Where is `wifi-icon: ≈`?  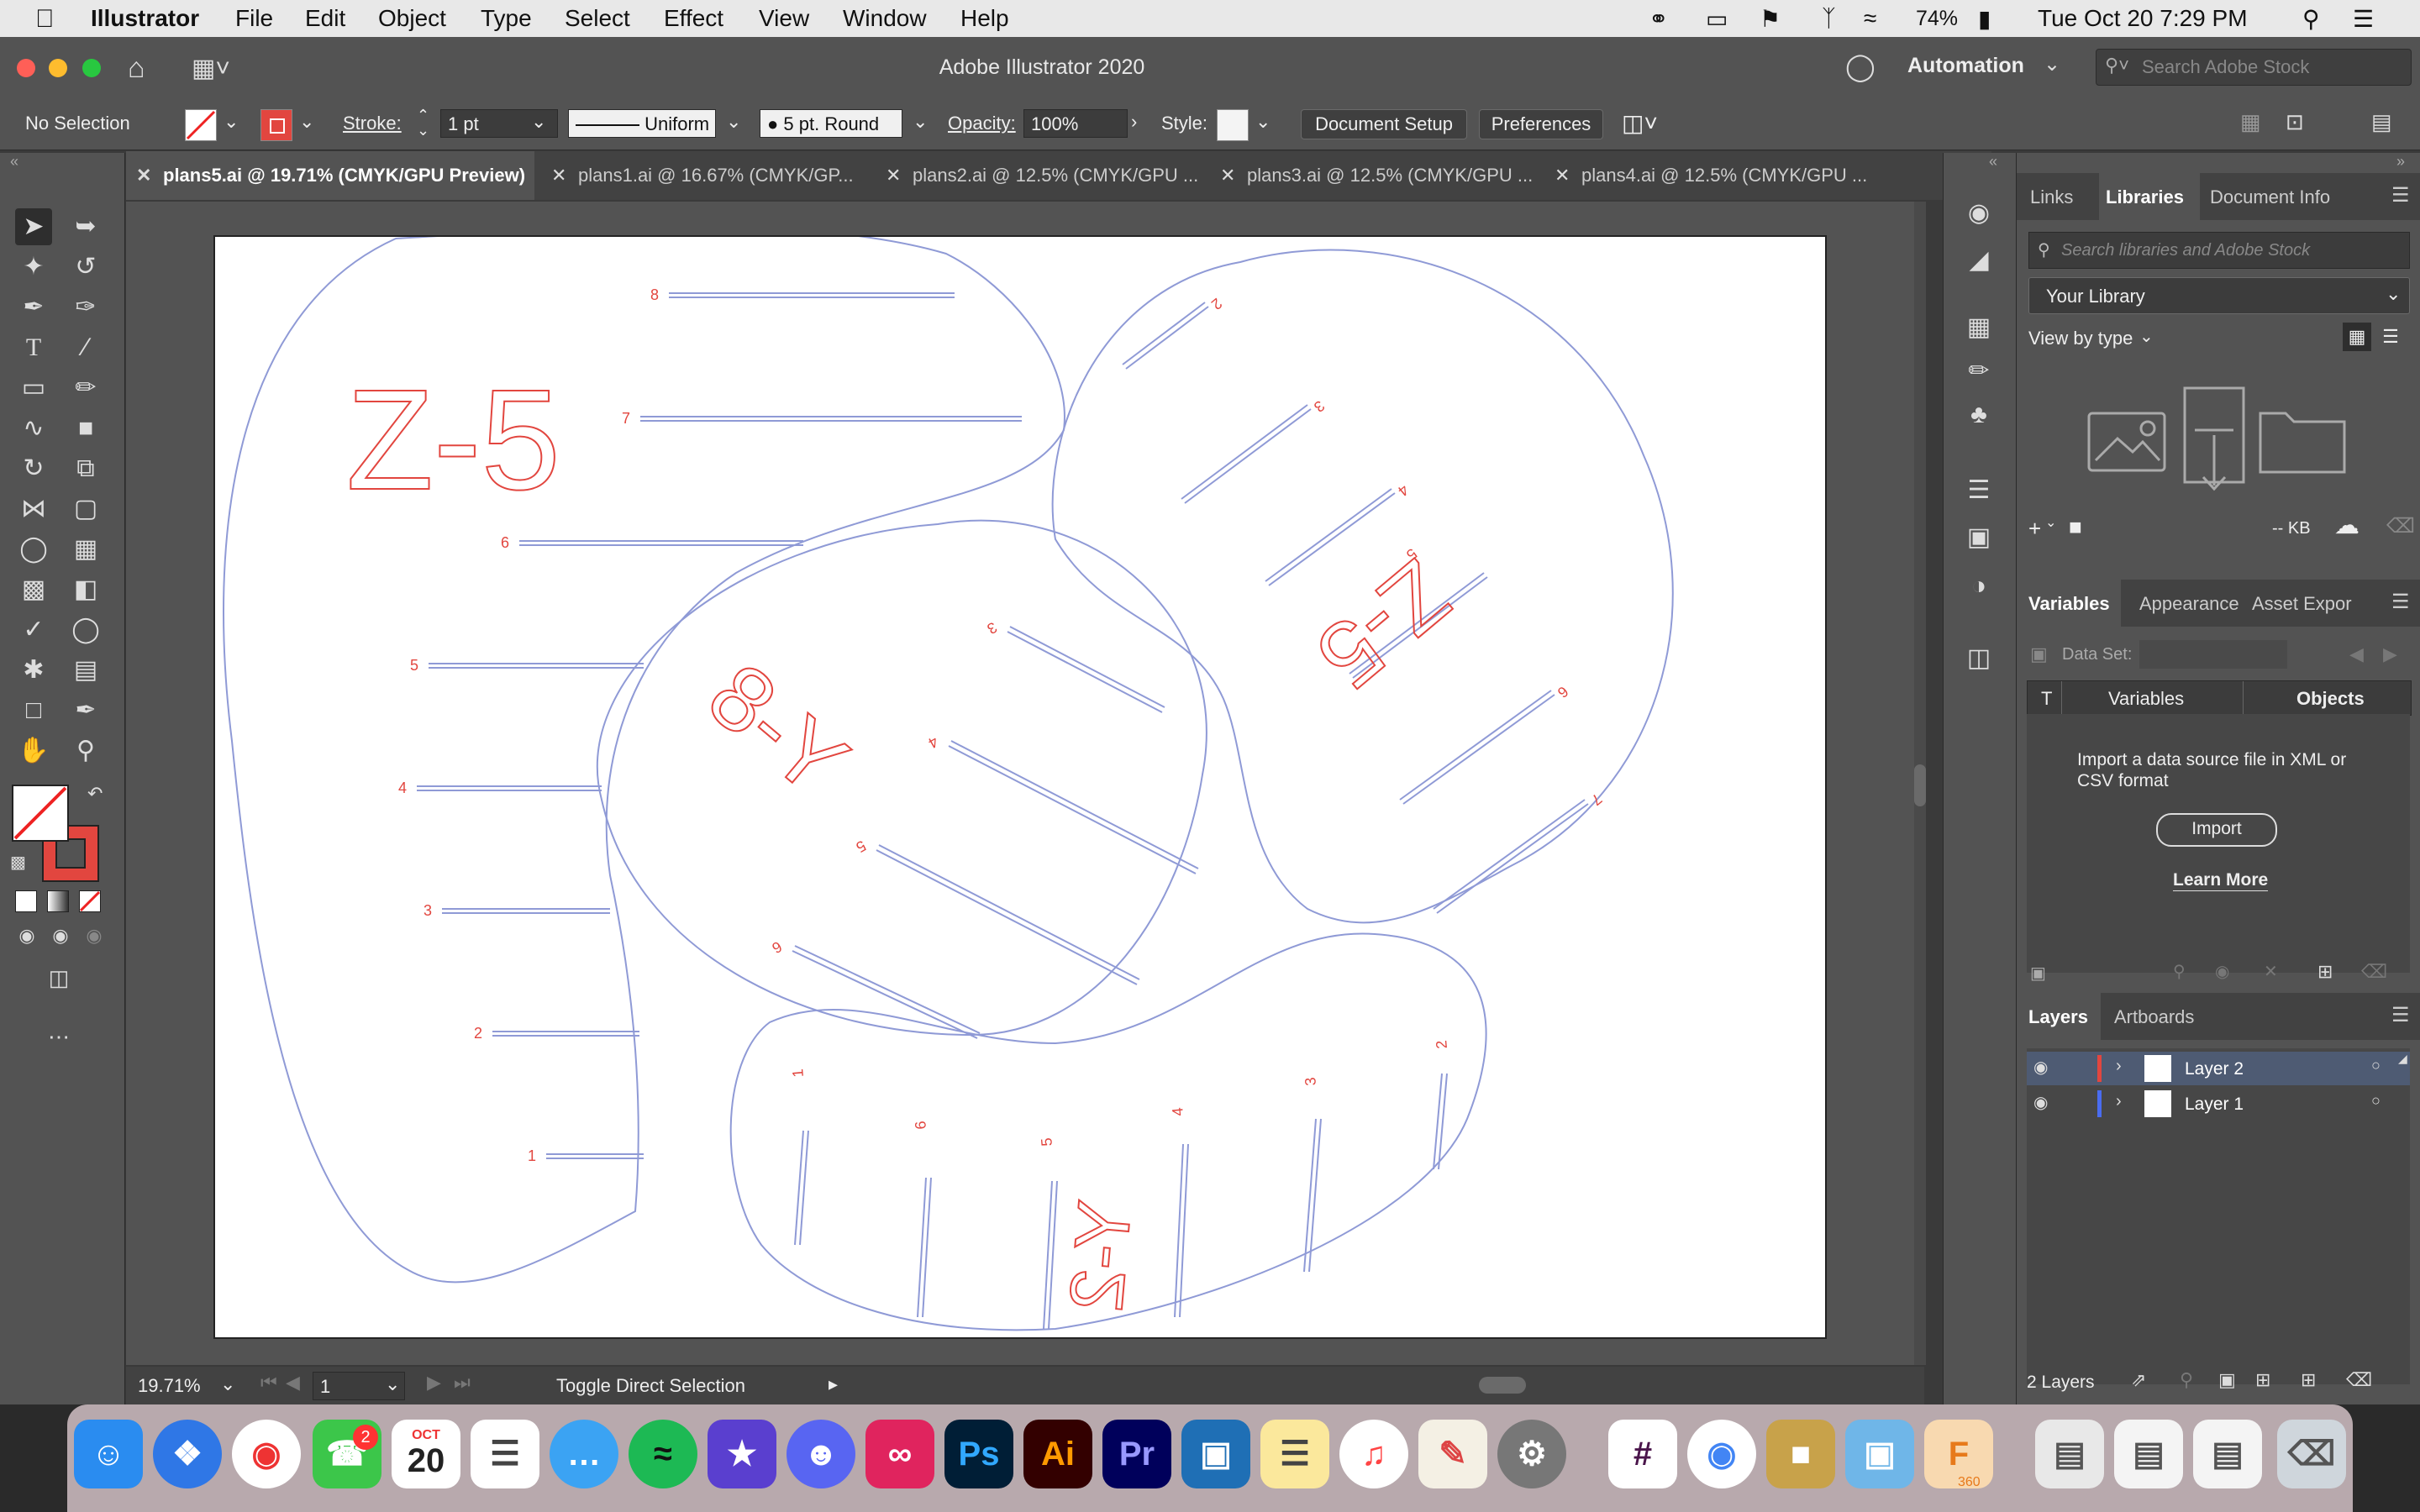
wifi-icon: ≈ is located at coordinates (1870, 18).